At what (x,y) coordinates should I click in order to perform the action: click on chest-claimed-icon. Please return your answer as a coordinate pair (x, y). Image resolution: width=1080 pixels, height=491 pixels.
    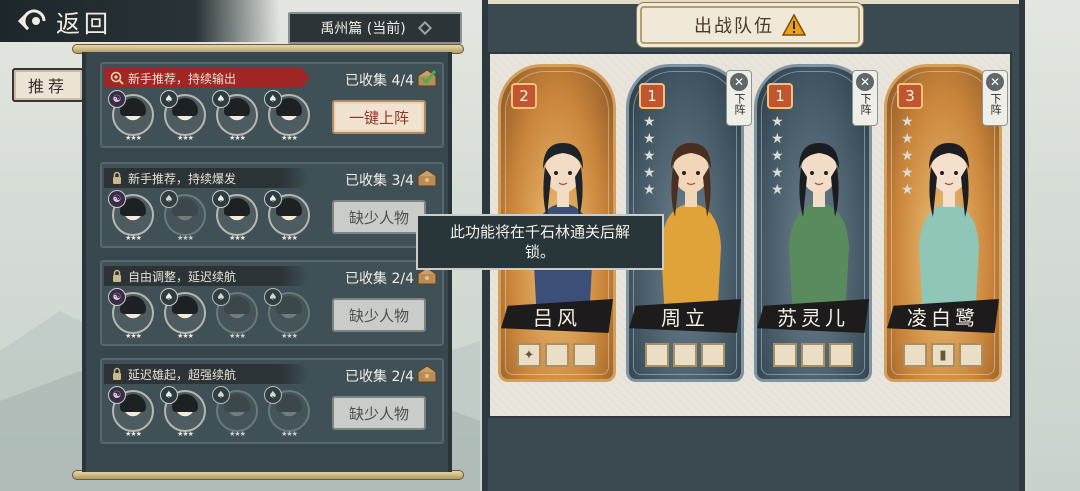
    Looking at the image, I should click on (427, 78).